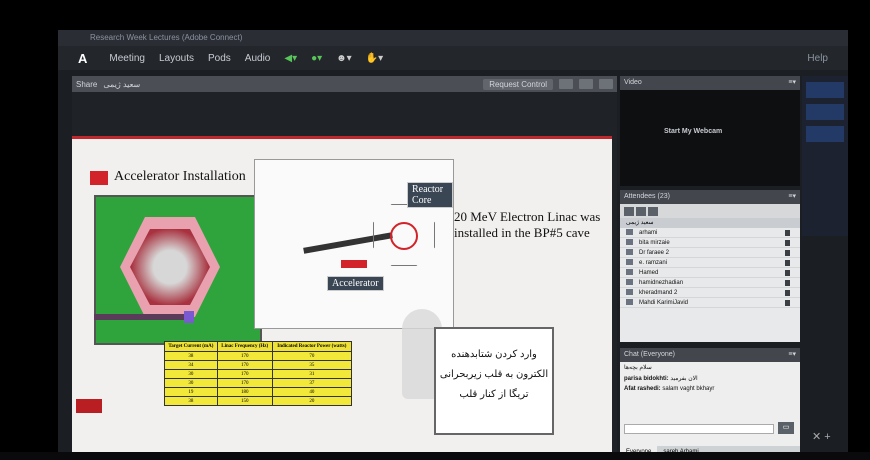 The width and height of the screenshot is (870, 460). I want to click on presenter-name: سعید ژیمی, so click(122, 84).